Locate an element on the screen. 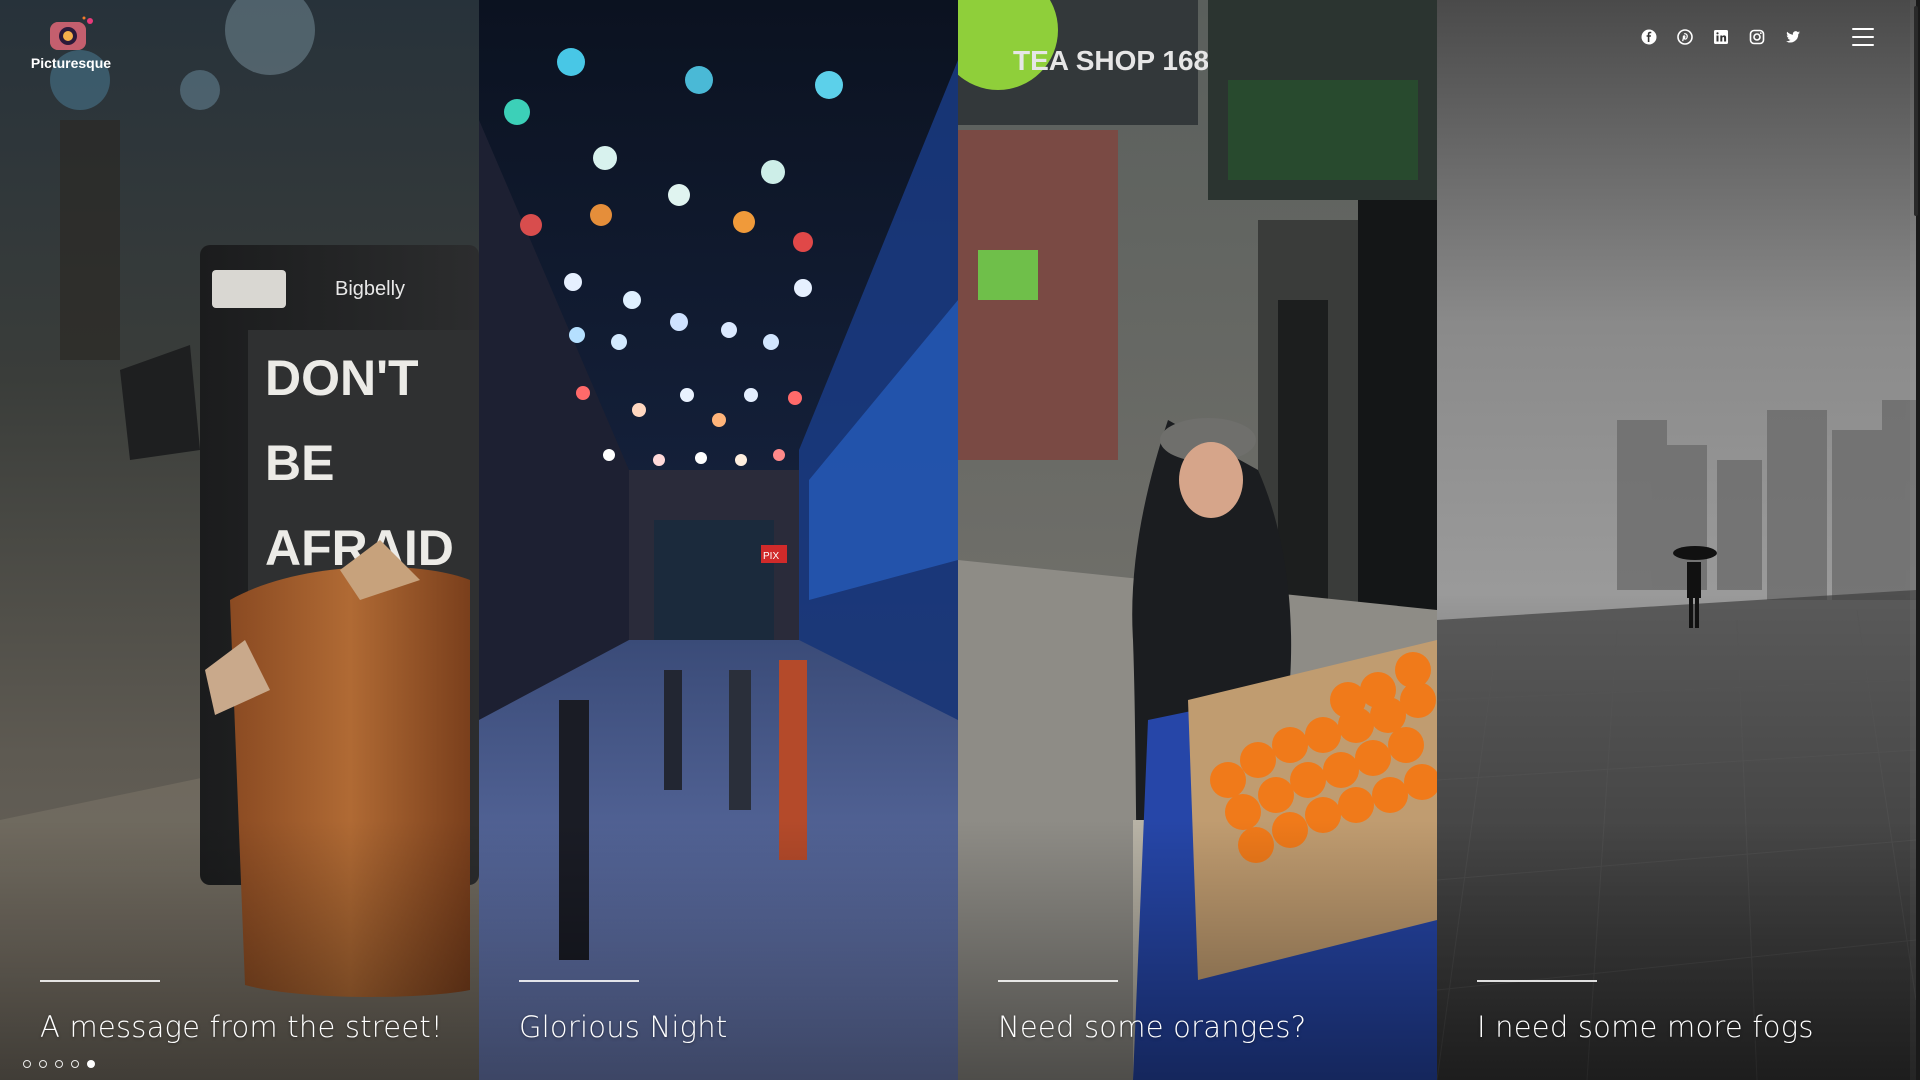 Image resolution: width=1920 pixels, height=1080 pixels. hamburger-menu-icon is located at coordinates (1863, 37).